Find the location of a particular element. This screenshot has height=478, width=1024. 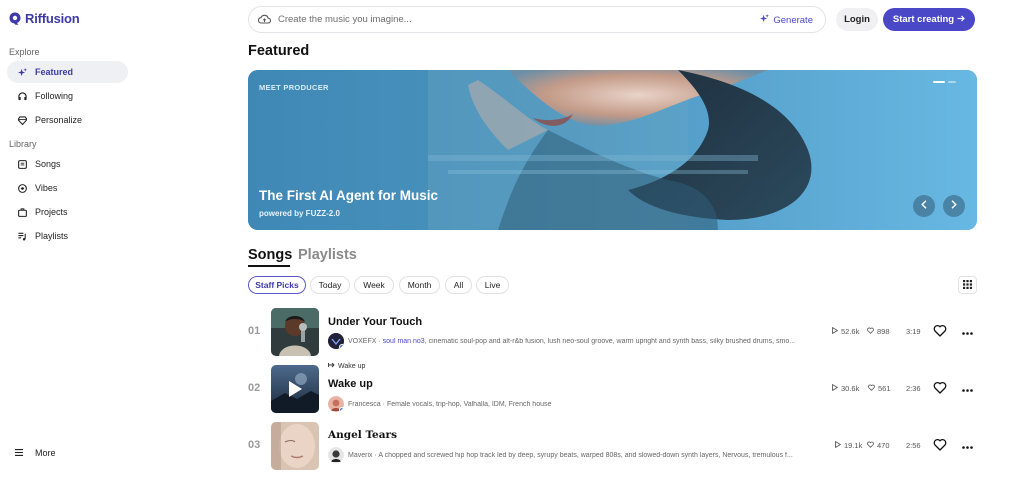

arrow-right-icon is located at coordinates (961, 19).